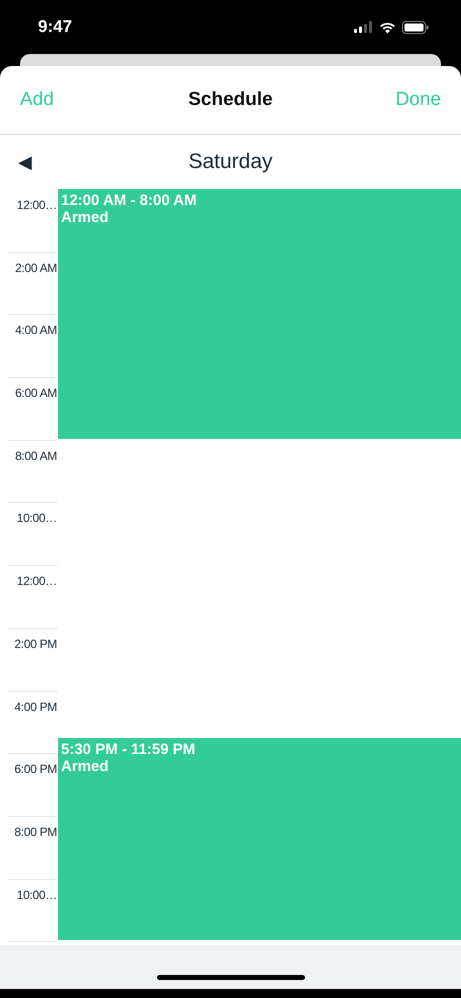 This screenshot has width=461, height=998. I want to click on hour-label: 2:00 AM, so click(36, 267).